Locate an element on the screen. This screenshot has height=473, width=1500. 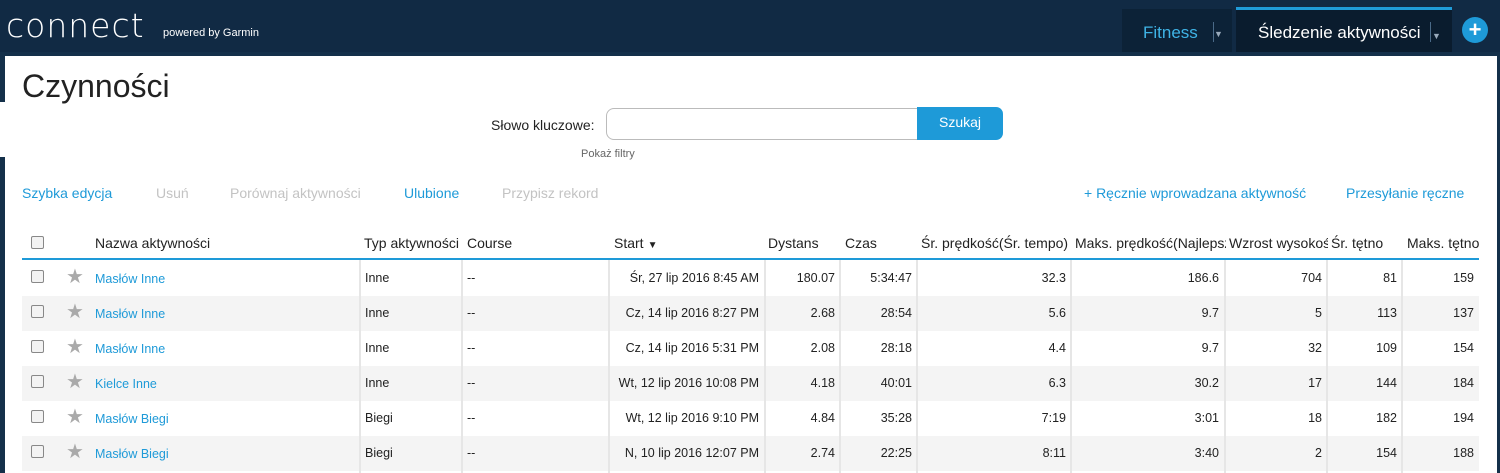
select-all-checkbox is located at coordinates (37, 242).